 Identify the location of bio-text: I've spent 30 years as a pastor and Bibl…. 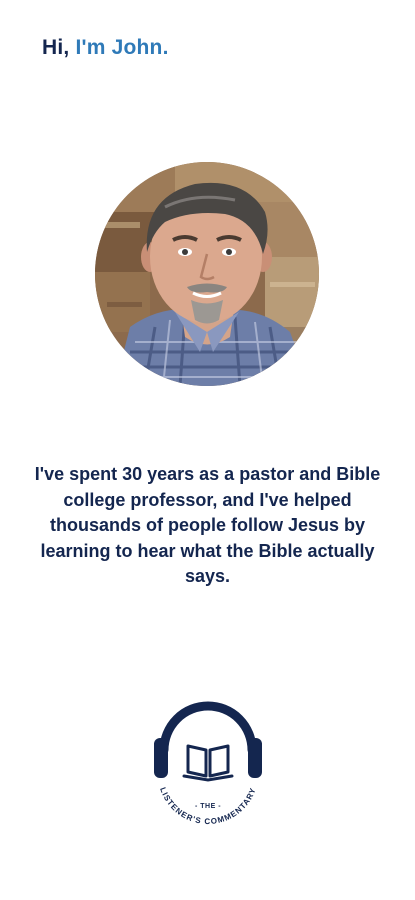
(207, 525).